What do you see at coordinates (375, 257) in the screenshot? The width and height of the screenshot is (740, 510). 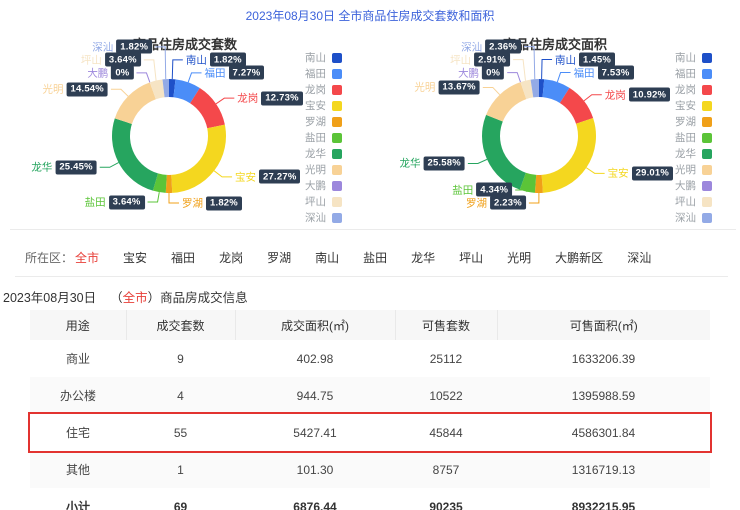 I see `filter-option-6: 盐田` at bounding box center [375, 257].